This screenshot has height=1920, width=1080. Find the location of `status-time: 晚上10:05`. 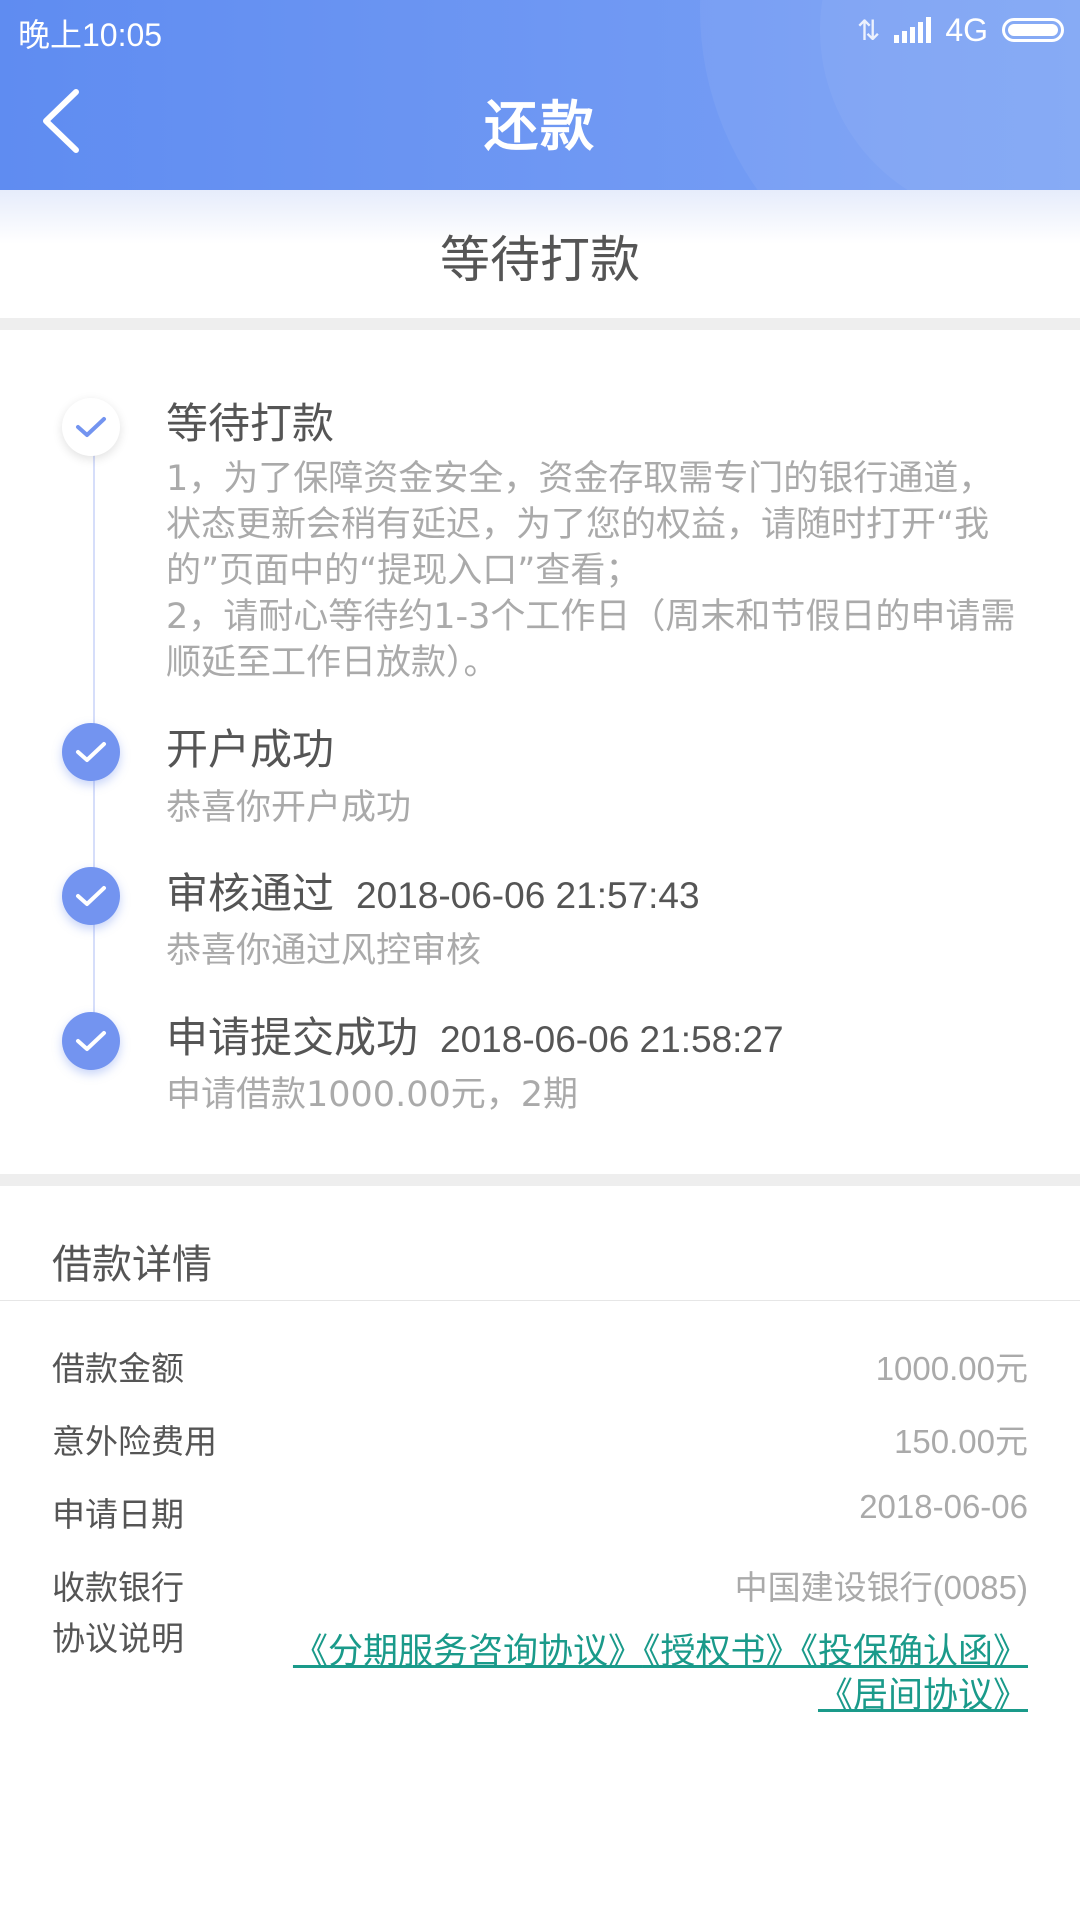

status-time: 晚上10:05 is located at coordinates (90, 35).